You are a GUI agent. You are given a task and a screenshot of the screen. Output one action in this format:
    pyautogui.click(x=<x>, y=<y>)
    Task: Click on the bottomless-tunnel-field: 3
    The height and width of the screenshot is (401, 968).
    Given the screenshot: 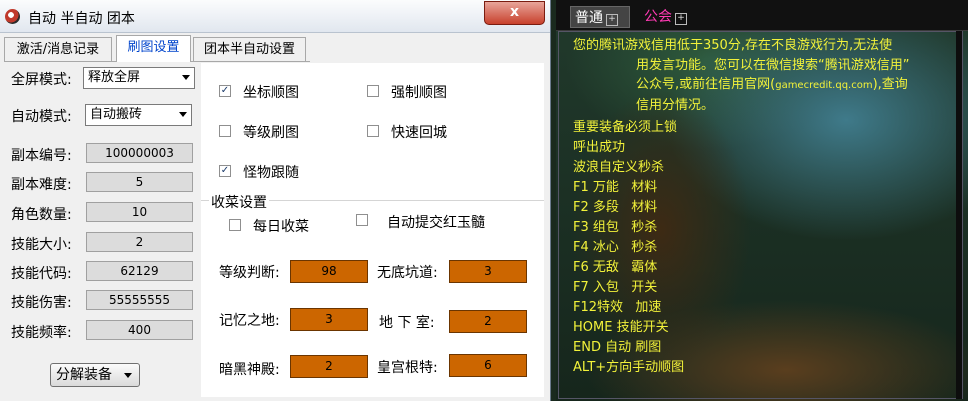 What is the action you would take?
    pyautogui.click(x=488, y=271)
    